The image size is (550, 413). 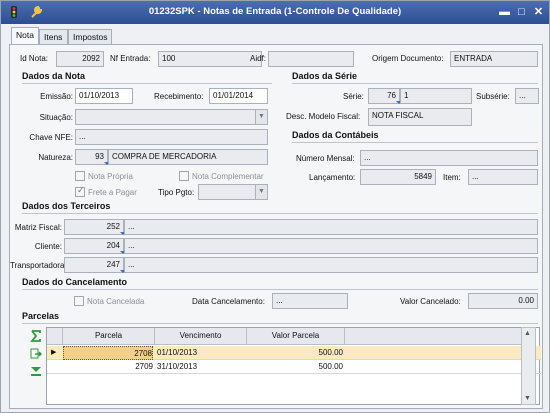 I want to click on id-nota-field: 2092, so click(x=80, y=59).